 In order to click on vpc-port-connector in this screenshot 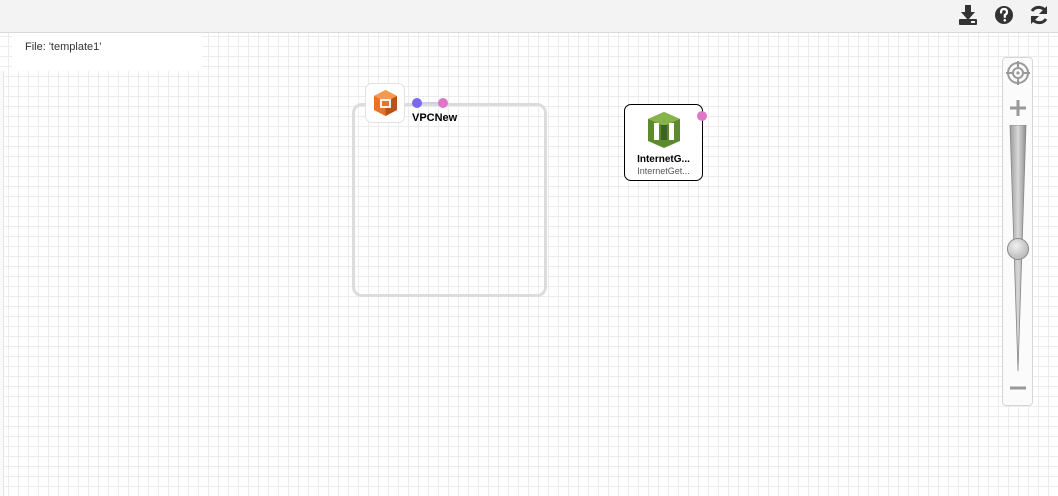, I will do `click(430, 103)`.